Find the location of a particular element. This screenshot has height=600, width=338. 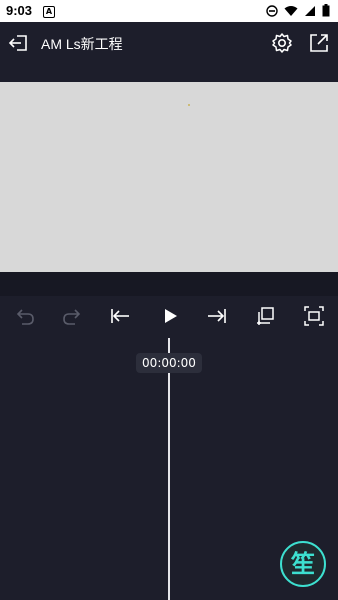

status-time: 9:03 is located at coordinates (19, 10).